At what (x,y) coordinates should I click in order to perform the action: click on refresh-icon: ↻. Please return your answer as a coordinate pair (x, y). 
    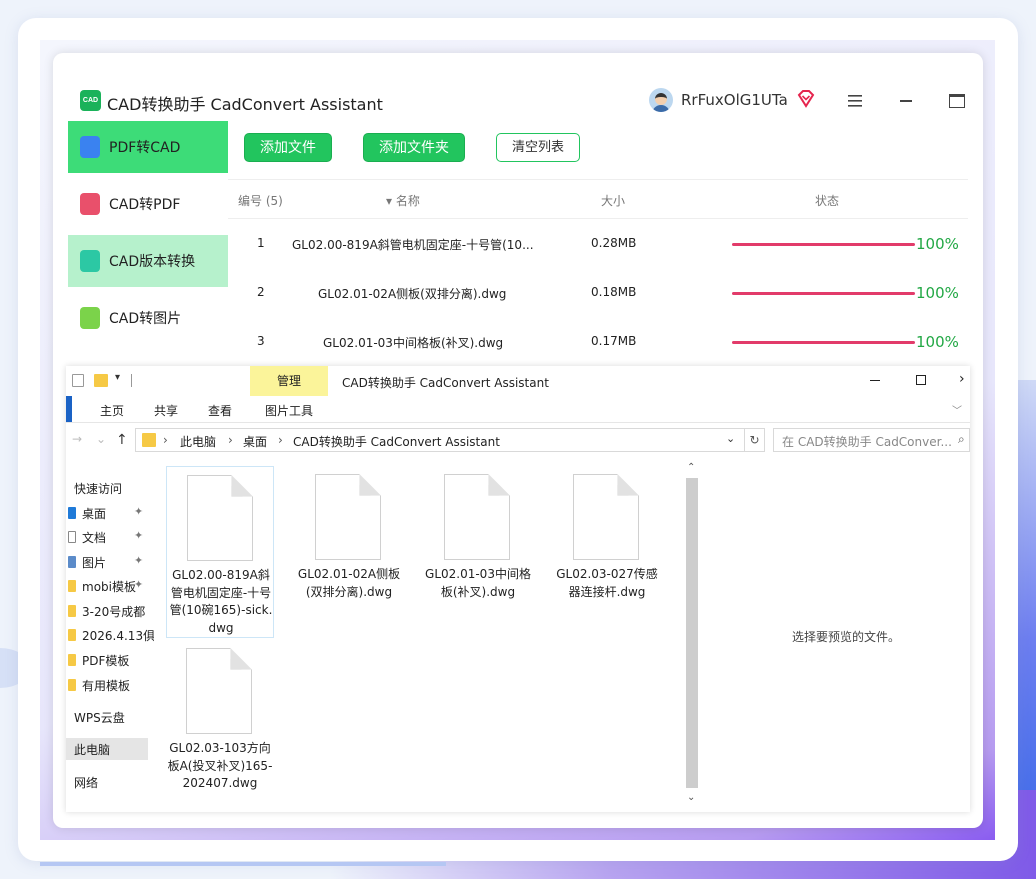
    Looking at the image, I should click on (755, 440).